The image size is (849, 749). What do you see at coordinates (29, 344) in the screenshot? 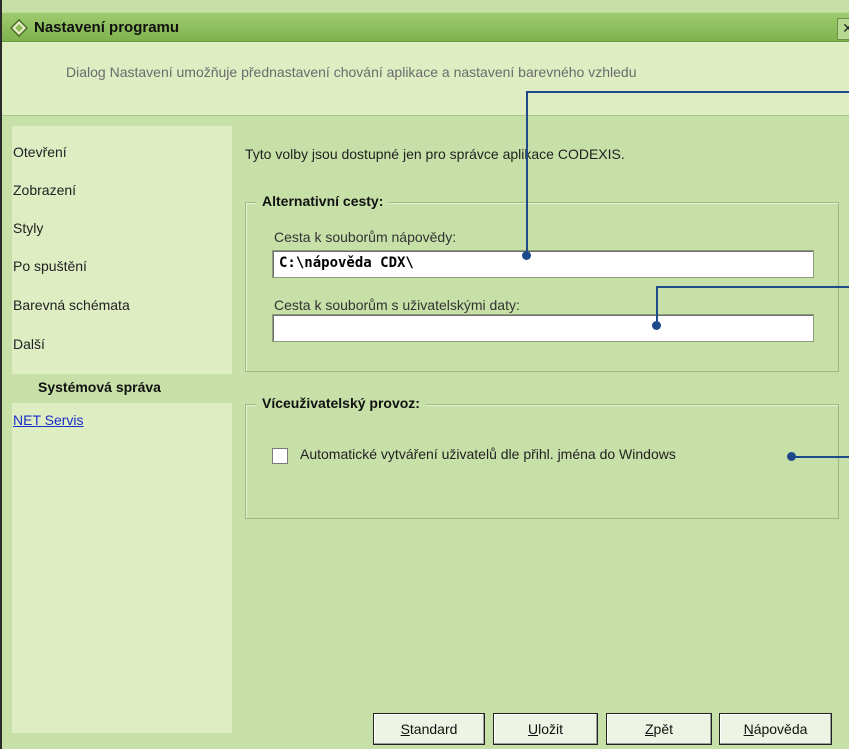
I see `sidebar-item-dalsi: Další` at bounding box center [29, 344].